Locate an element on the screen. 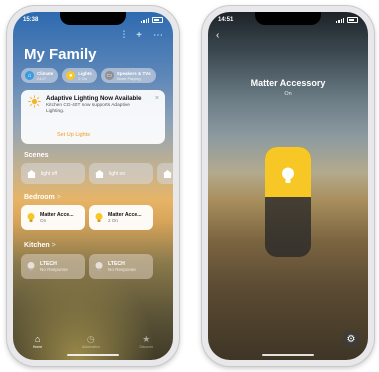 This screenshot has height=372, width=379. tab-label: Discover is located at coordinates (146, 347).